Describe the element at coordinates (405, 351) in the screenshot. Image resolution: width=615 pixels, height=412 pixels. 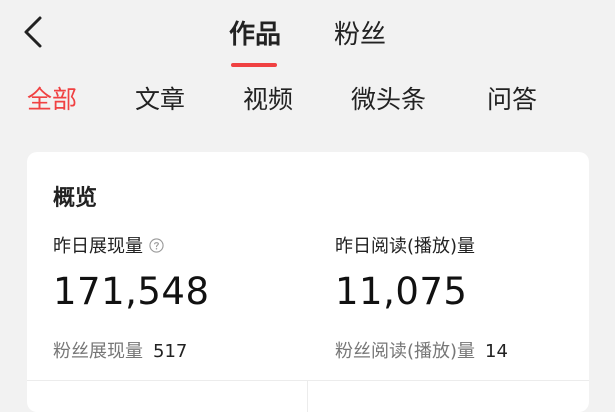
I see `fan-reads-label: 粉丝阅读(播放)量` at that location.